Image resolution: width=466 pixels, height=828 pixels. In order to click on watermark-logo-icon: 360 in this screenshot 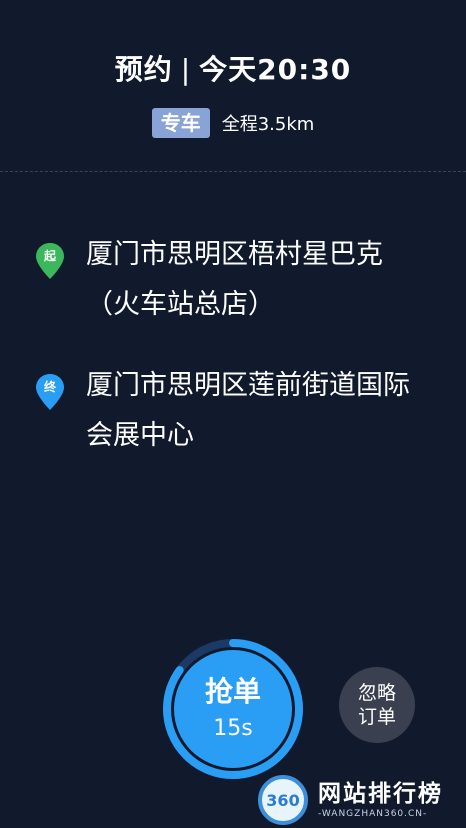, I will do `click(283, 800)`.